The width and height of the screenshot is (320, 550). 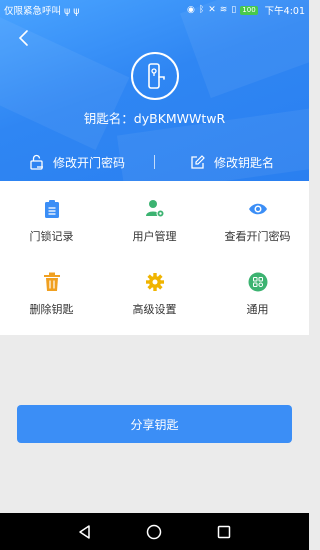 I want to click on triangle-back-icon, so click(x=84, y=531).